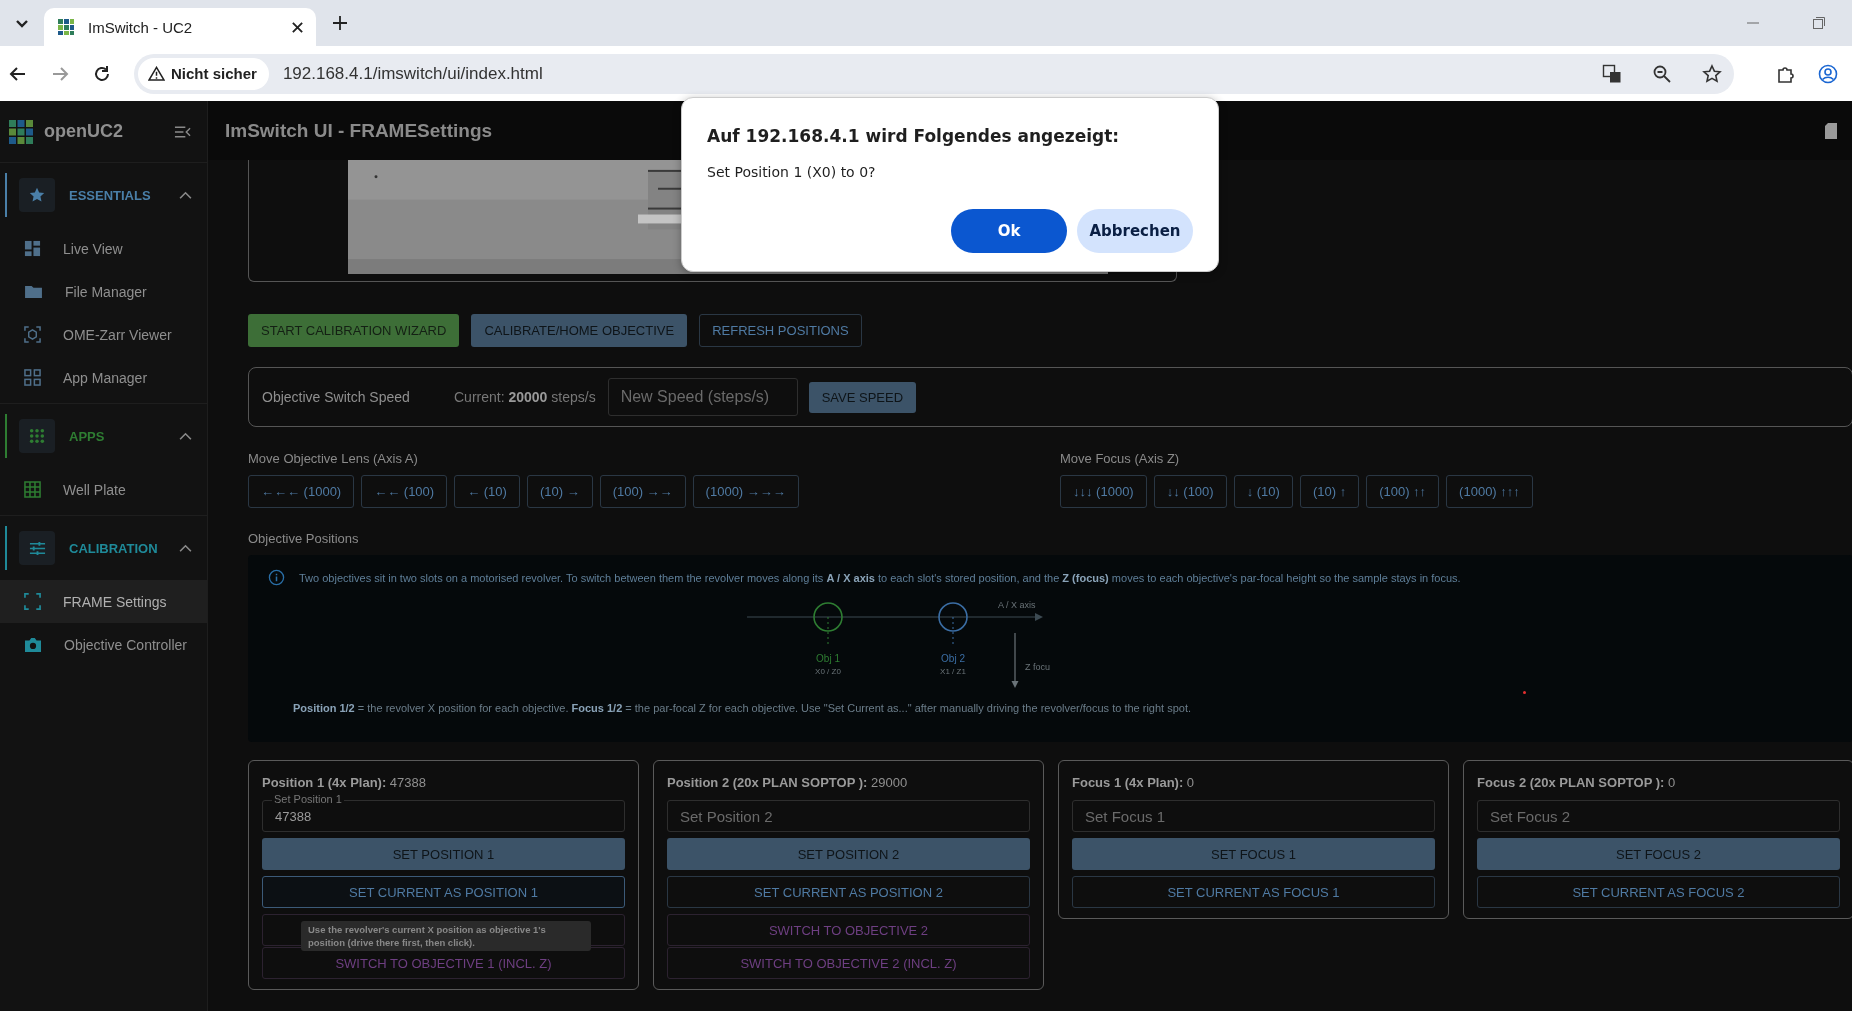  What do you see at coordinates (1253, 816) in the screenshot?
I see `input-field: Set Focus 1` at bounding box center [1253, 816].